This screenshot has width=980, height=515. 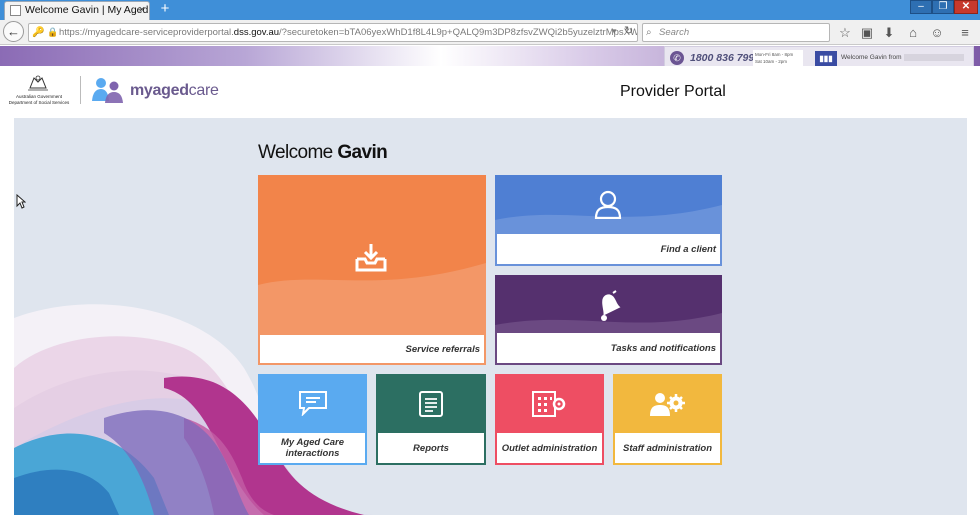 I want to click on opening-hours: Mon-Fri 8am - 8pm Sat 10am - 2pm, so click(x=778, y=58).